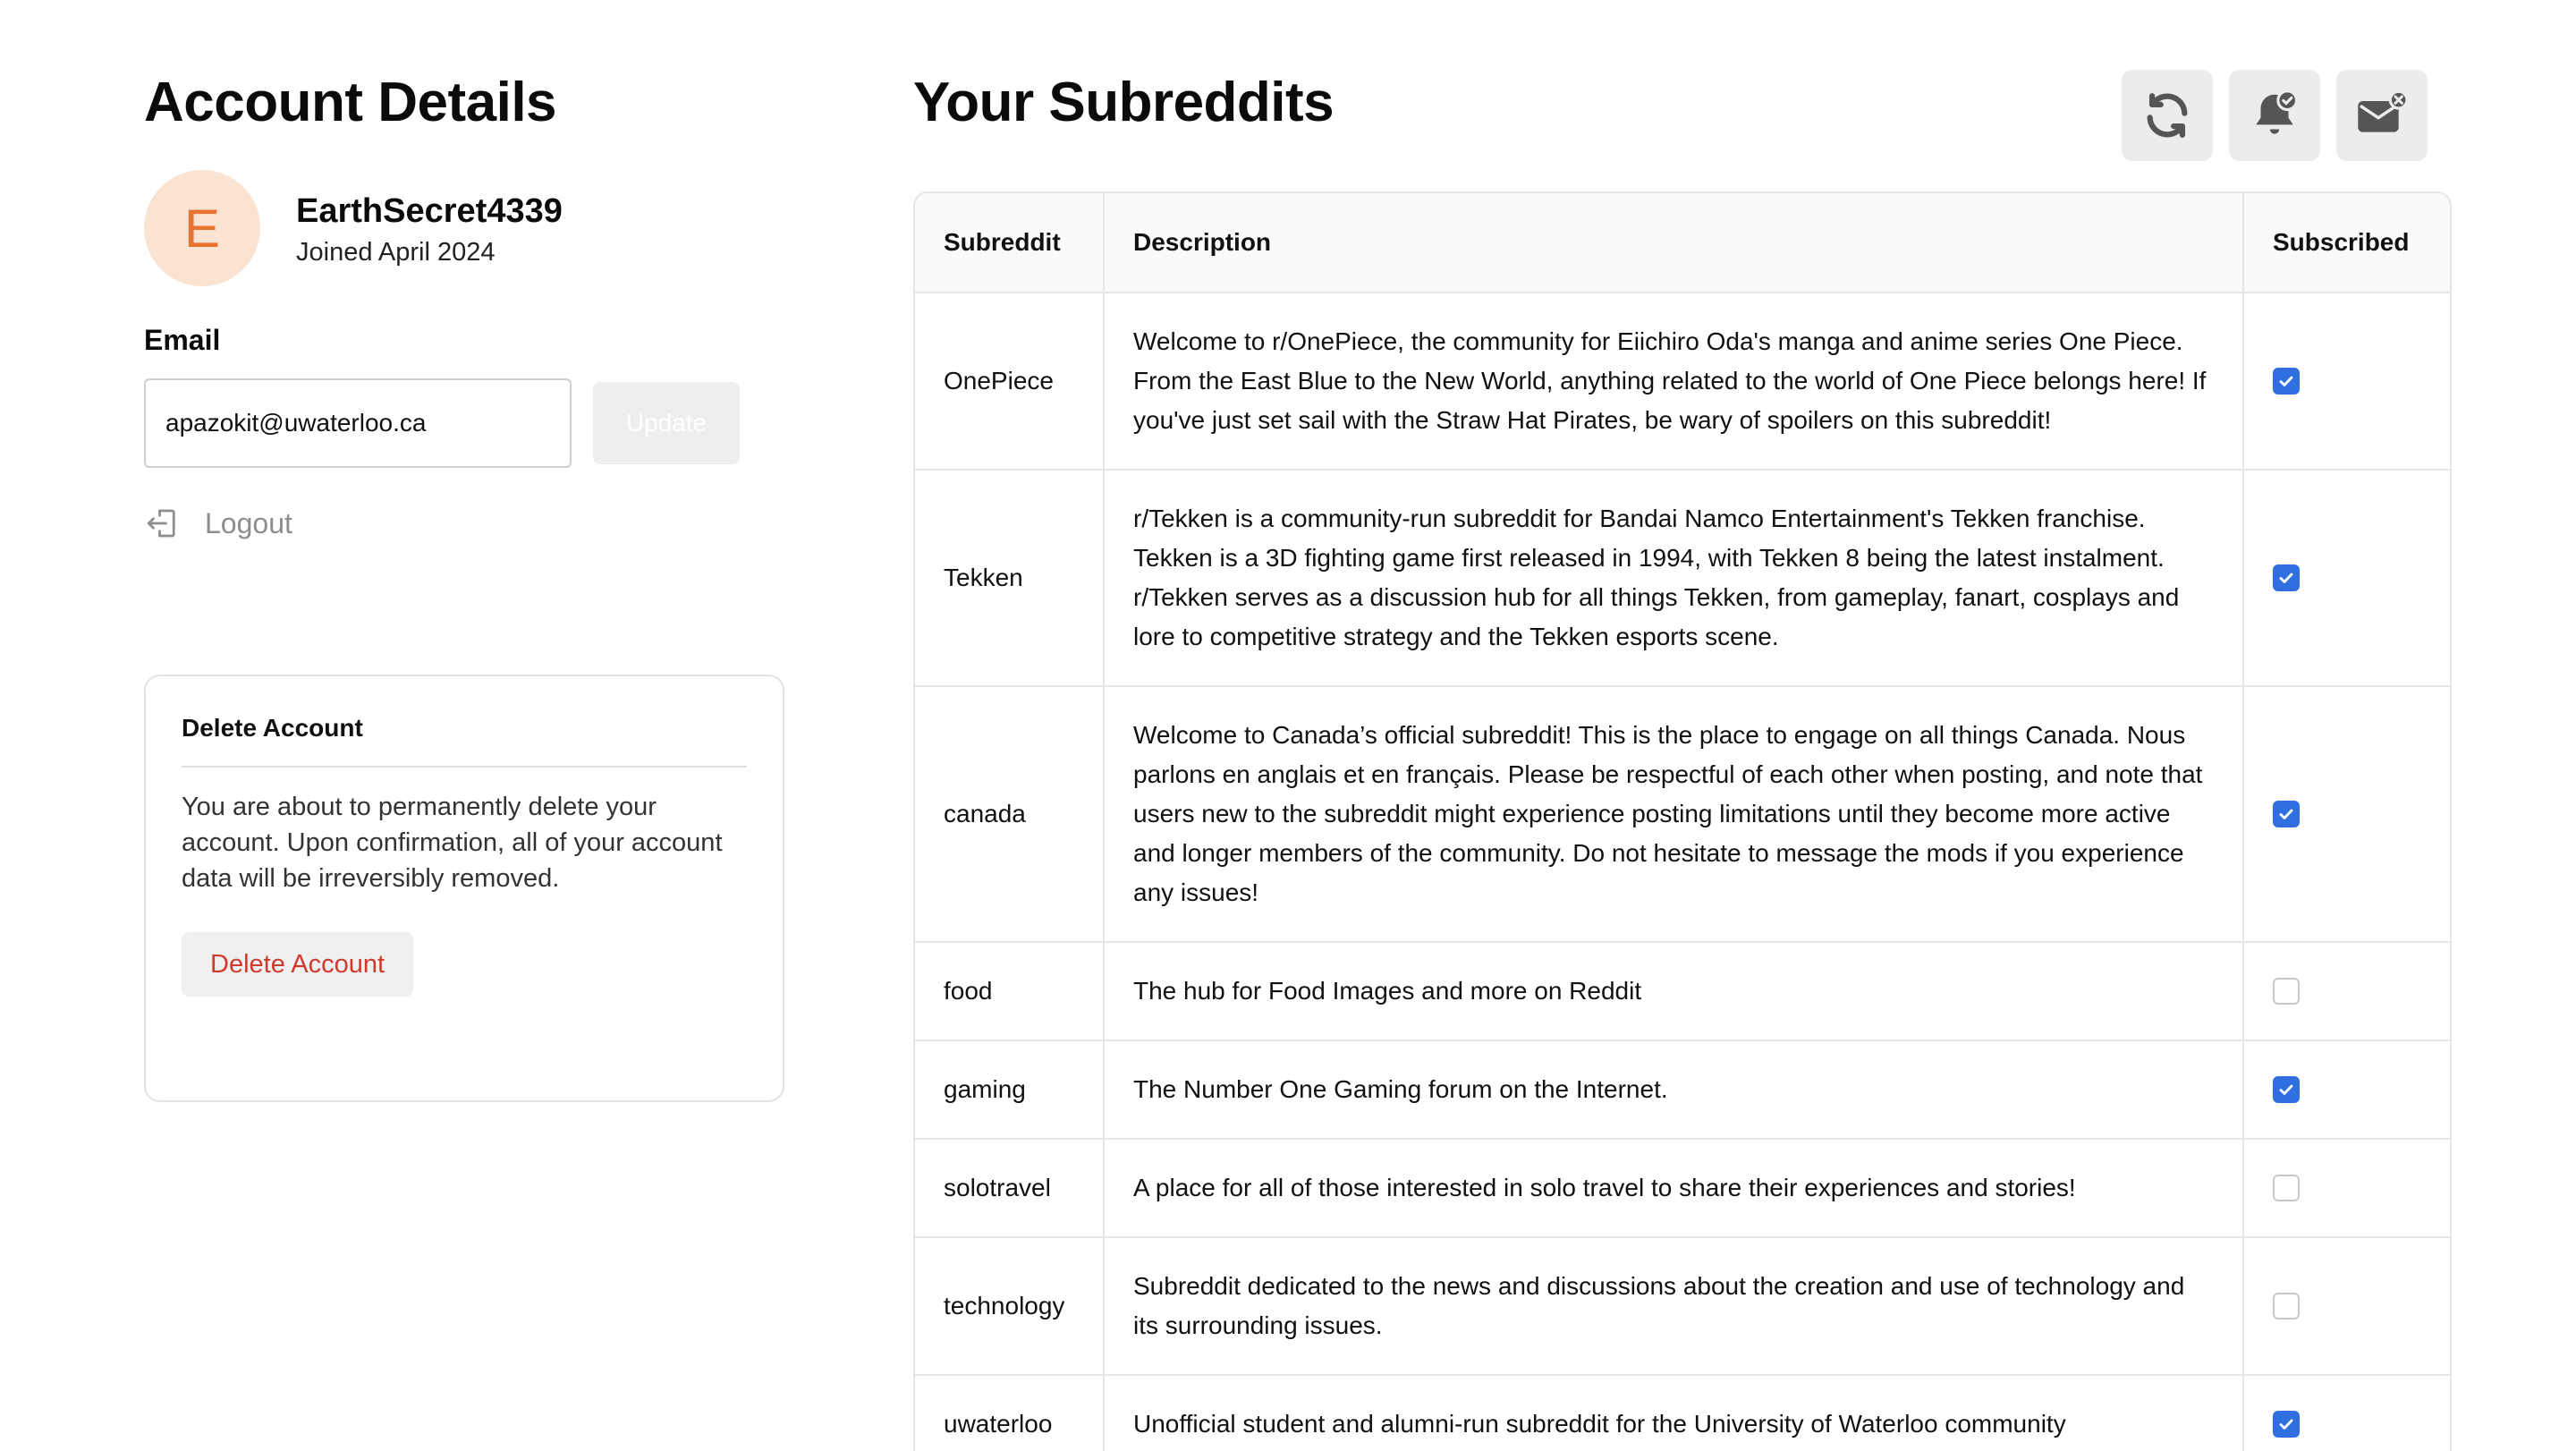 The width and height of the screenshot is (2576, 1451). I want to click on subreddit-name: solotravel, so click(1009, 1188).